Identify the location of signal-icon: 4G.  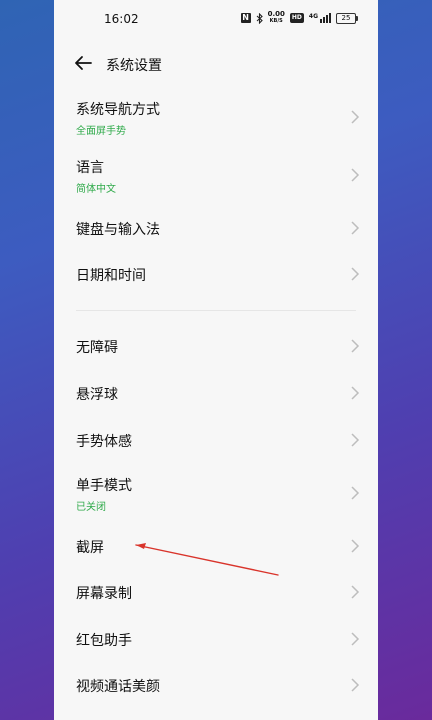
(320, 18).